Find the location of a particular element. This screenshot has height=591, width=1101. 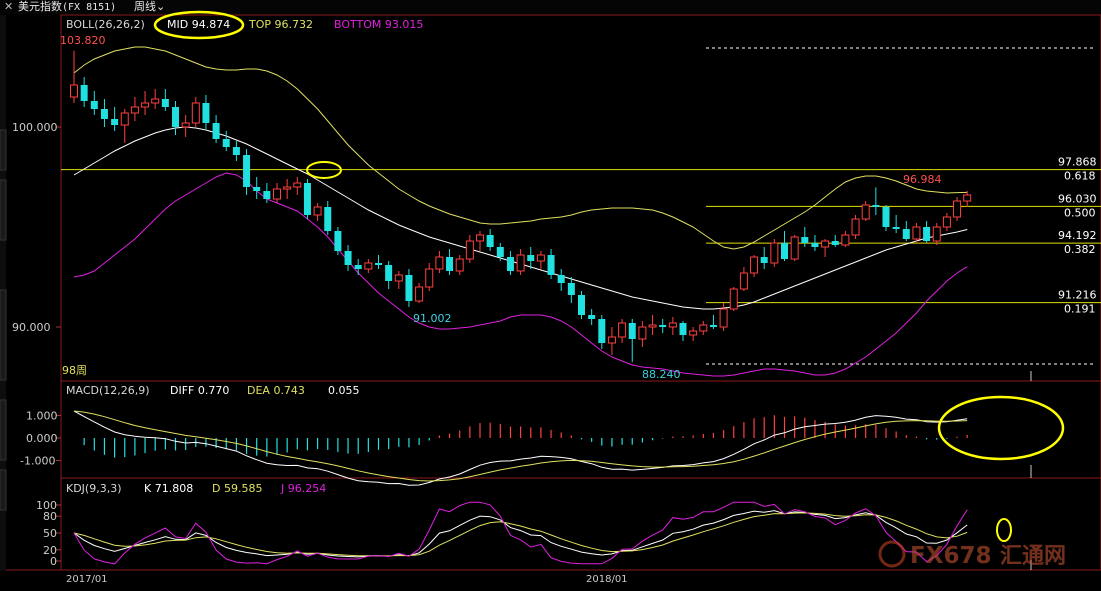

kdj-d-line is located at coordinates (520, 534).